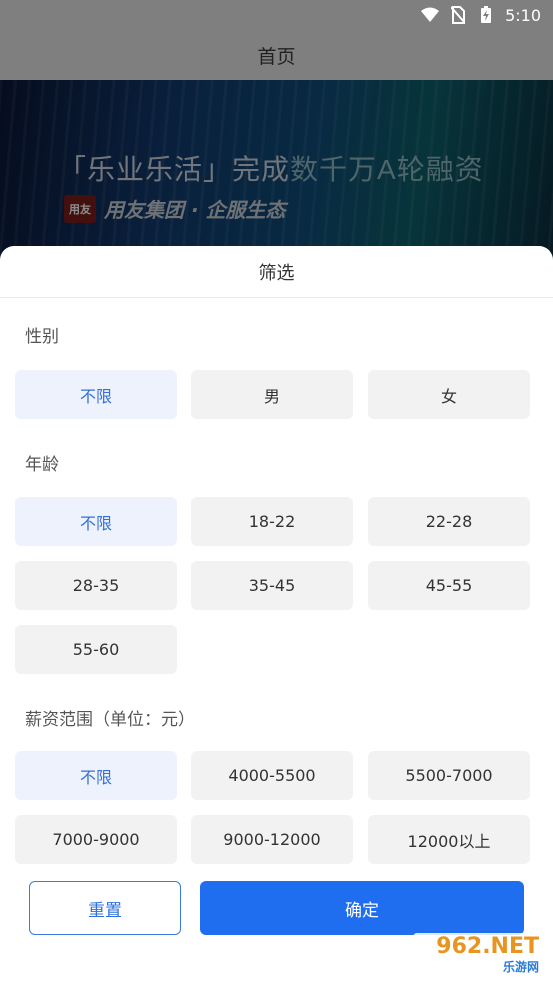 The image size is (553, 983). Describe the element at coordinates (272, 394) in the screenshot. I see `gender-option-male: 男` at that location.